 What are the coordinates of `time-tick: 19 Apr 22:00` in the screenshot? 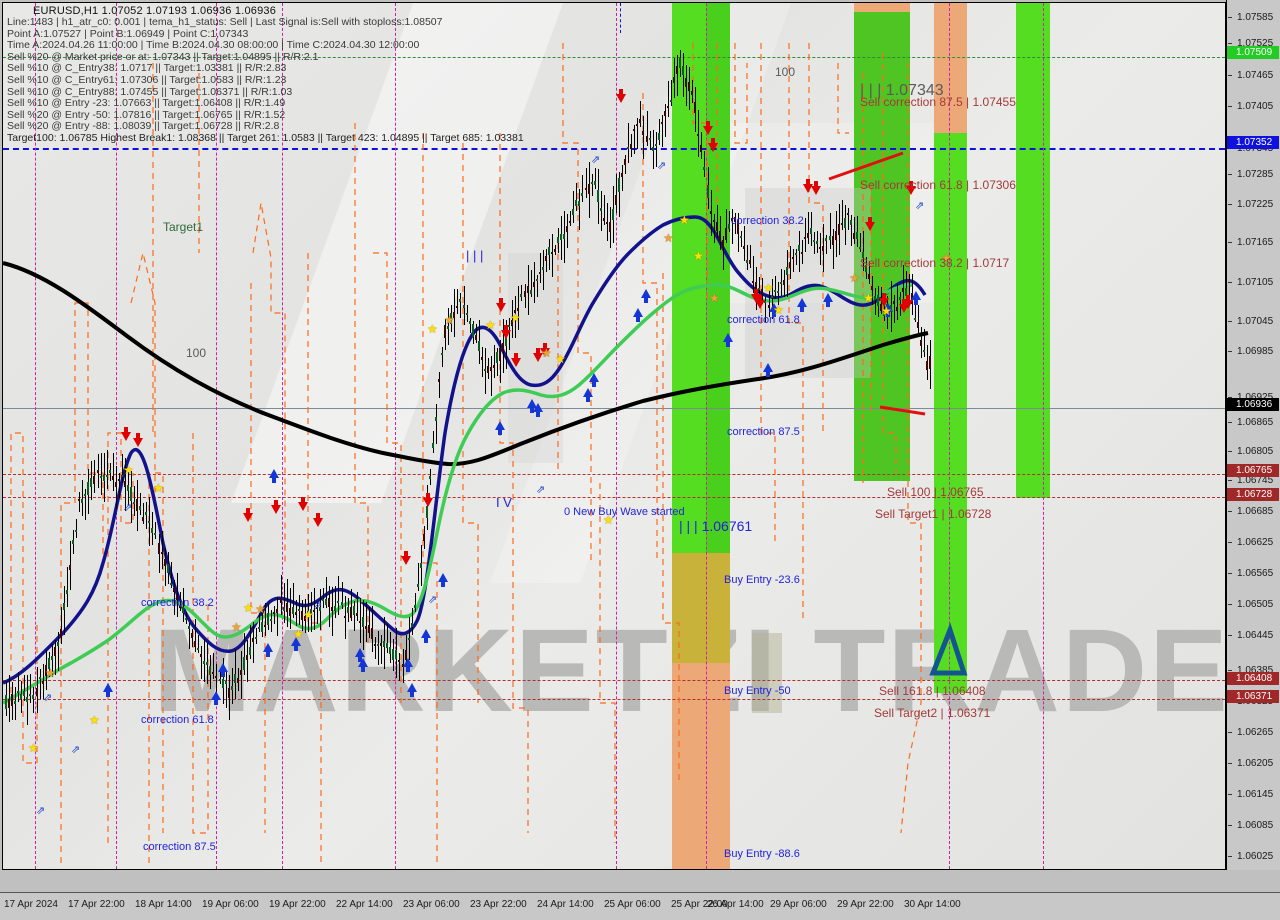 It's located at (297, 904).